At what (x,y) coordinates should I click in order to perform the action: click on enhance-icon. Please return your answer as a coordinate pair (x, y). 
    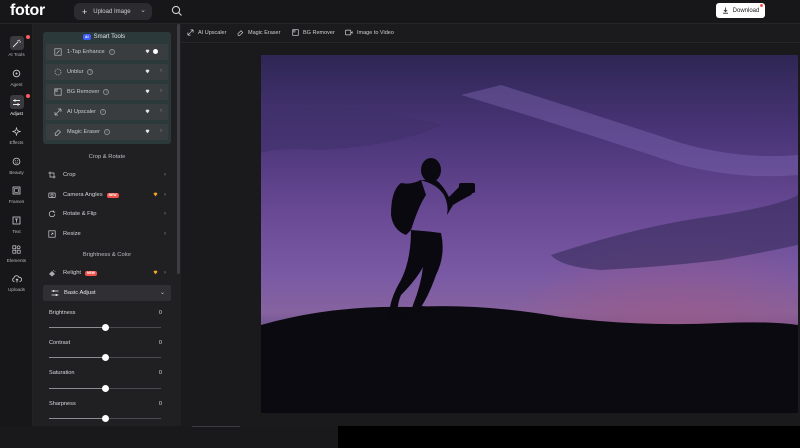
    Looking at the image, I should click on (58, 52).